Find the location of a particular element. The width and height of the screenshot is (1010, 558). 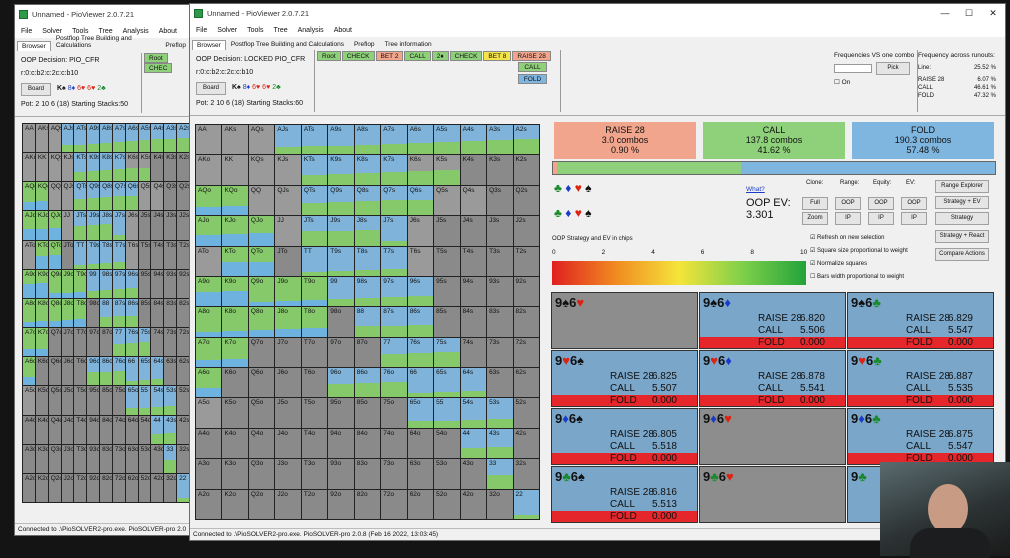

range-cell: 64o is located at coordinates (420, 443).